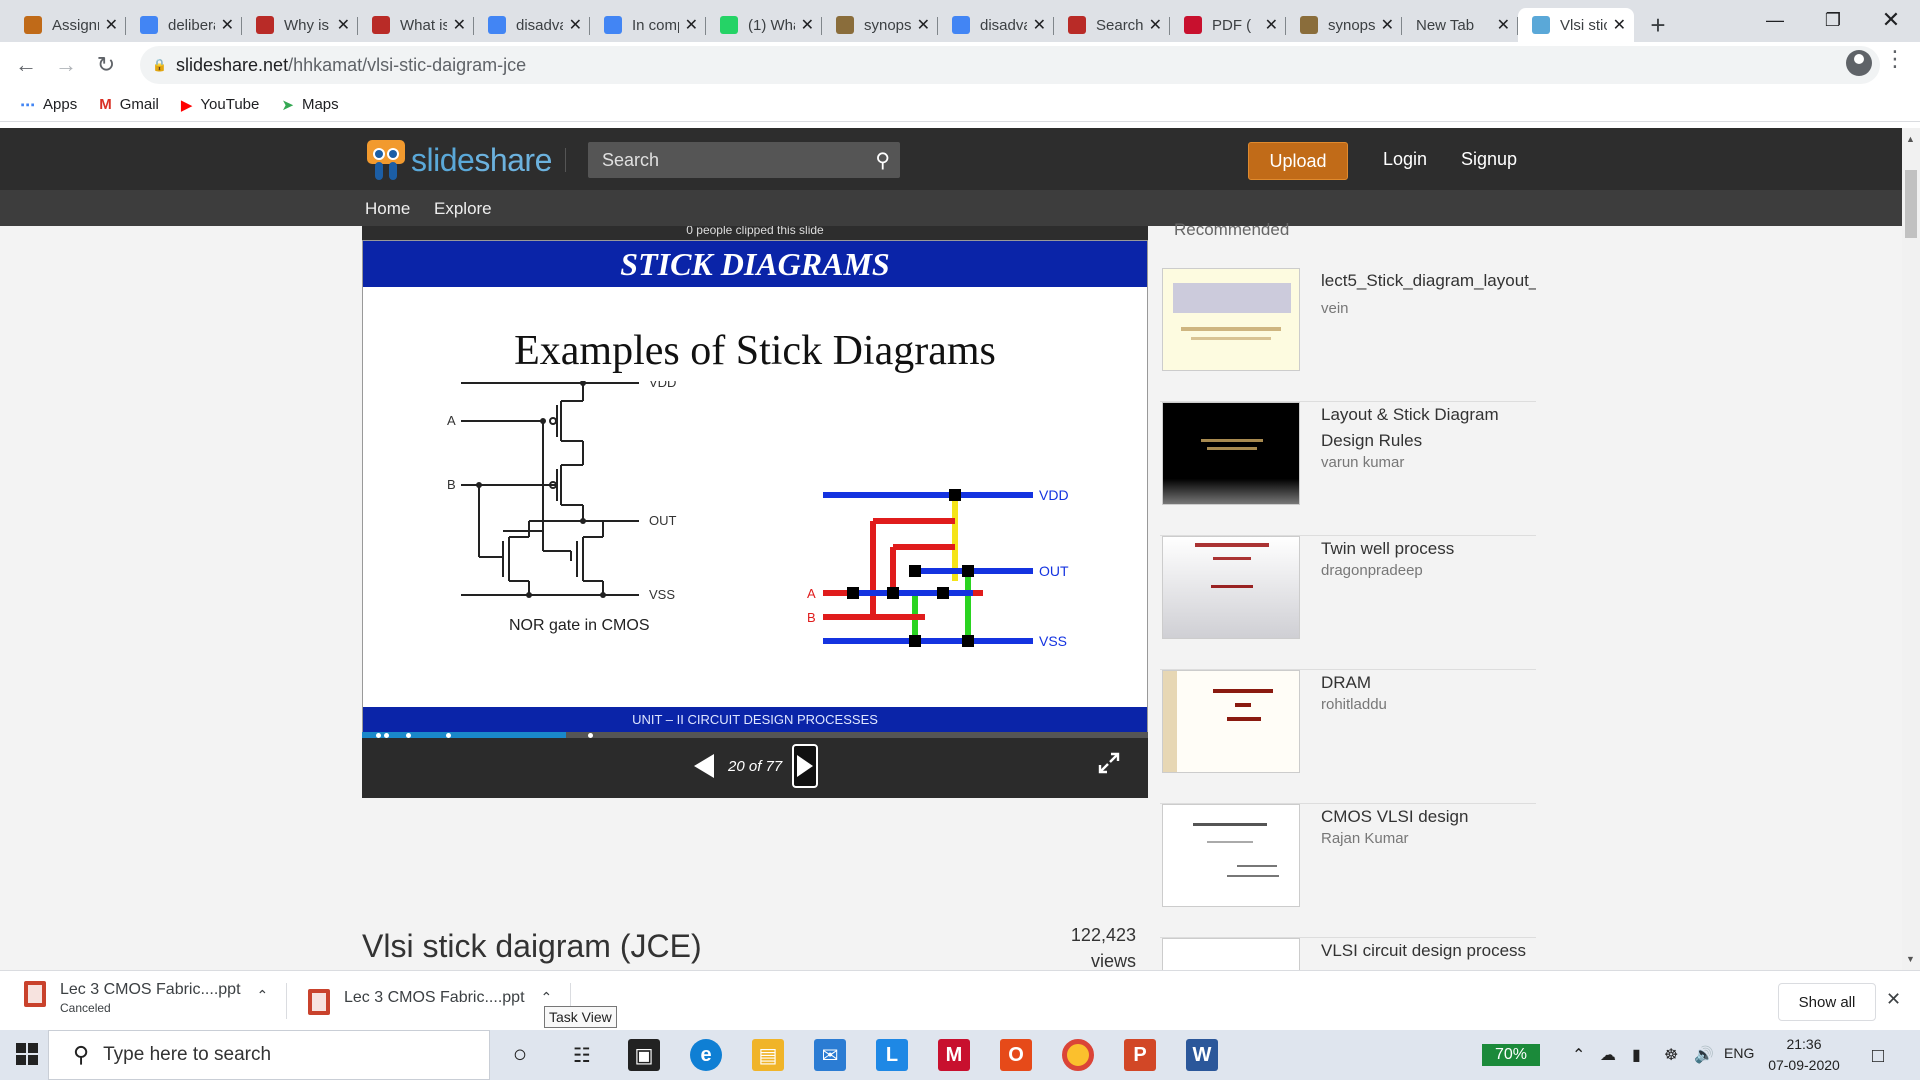 This screenshot has width=1920, height=1080. Describe the element at coordinates (1893, 999) in the screenshot. I see `close-downloads-icon: ✕` at that location.